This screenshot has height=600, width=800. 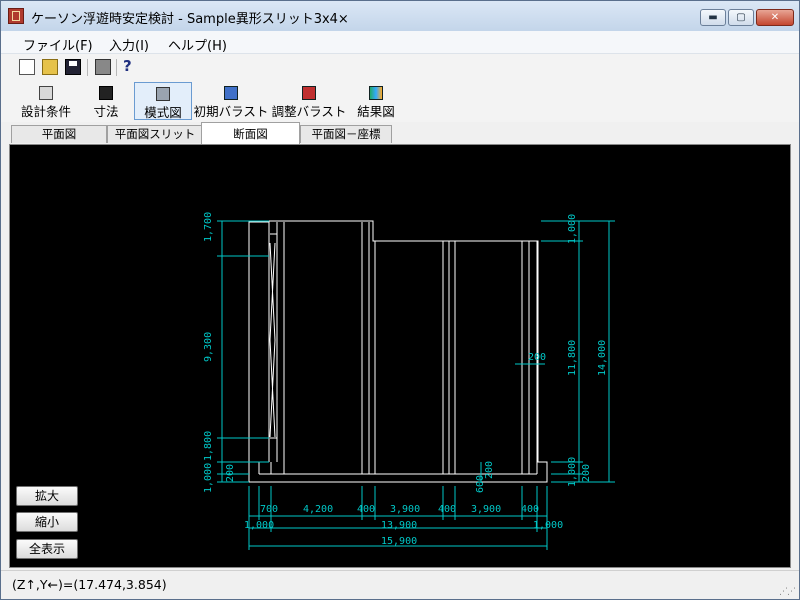 What do you see at coordinates (103, 67) in the screenshot?
I see `print-icon` at bounding box center [103, 67].